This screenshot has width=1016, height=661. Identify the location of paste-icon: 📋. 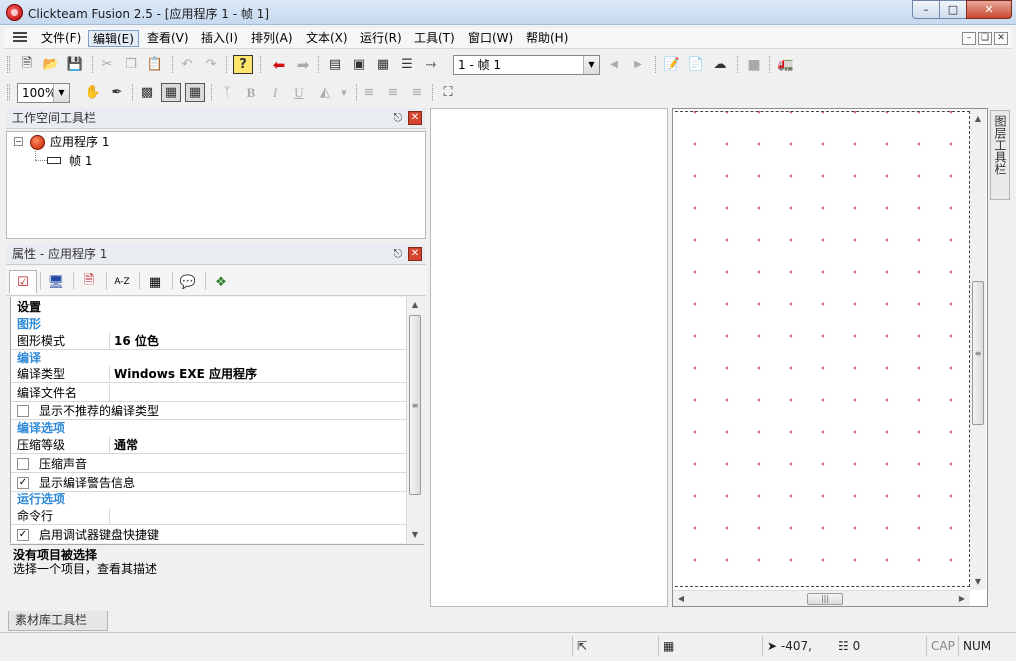
(155, 64).